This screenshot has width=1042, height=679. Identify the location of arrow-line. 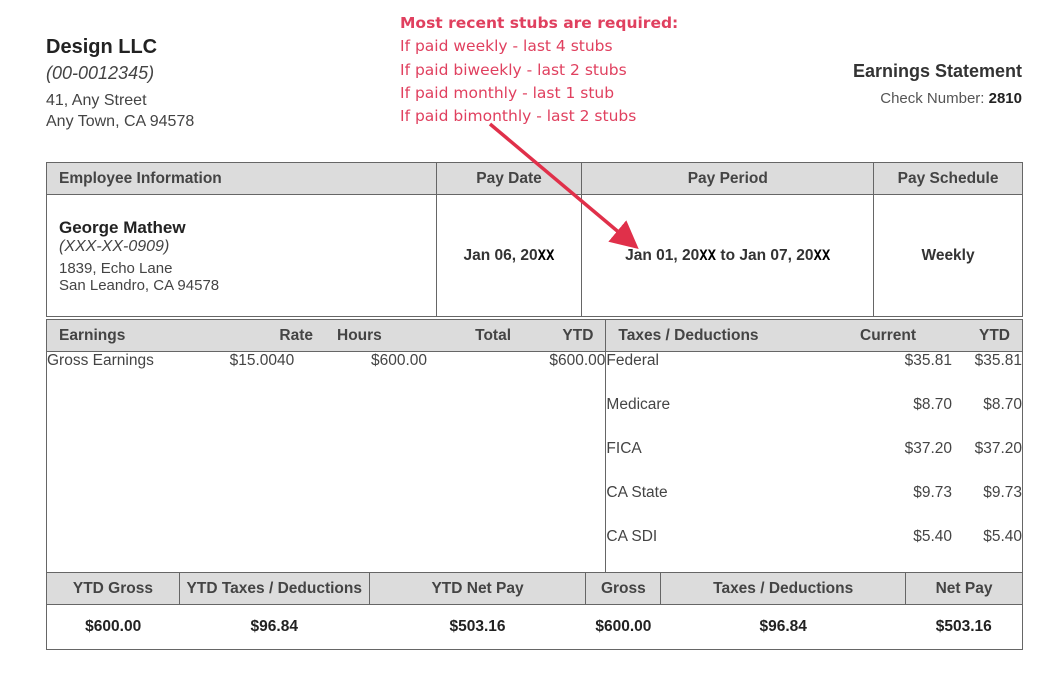
(563, 186).